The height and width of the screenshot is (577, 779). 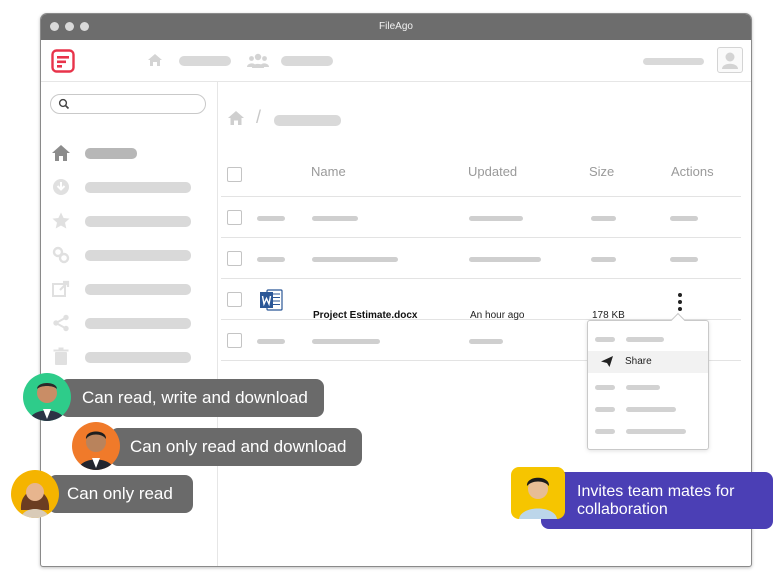 What do you see at coordinates (538, 493) in the screenshot?
I see `user-avatar-team` at bounding box center [538, 493].